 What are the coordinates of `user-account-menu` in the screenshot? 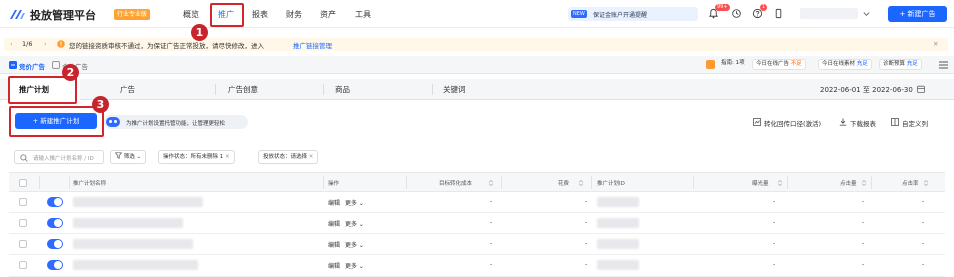 It's located at (829, 13).